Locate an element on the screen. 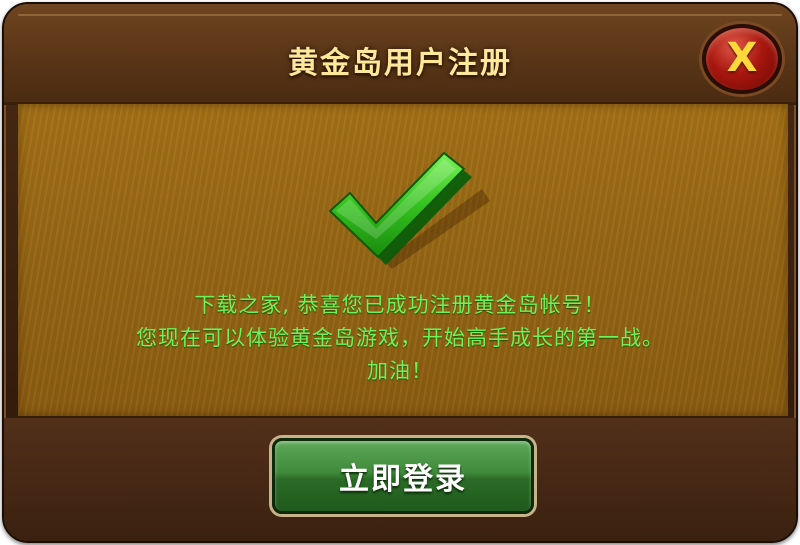  login-now-button: 立即登录 is located at coordinates (403, 476).